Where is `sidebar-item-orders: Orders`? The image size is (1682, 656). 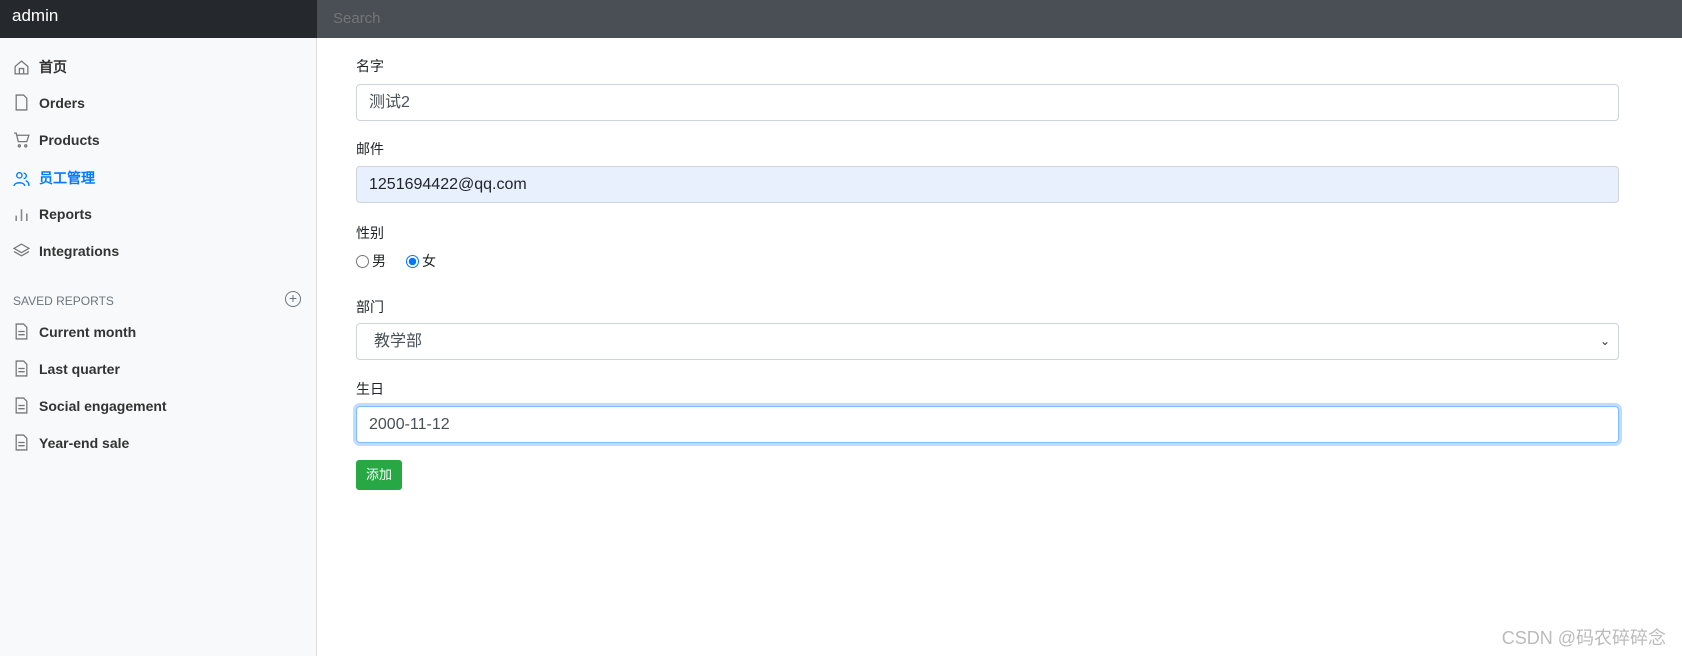
sidebar-item-orders: Orders is located at coordinates (49, 102).